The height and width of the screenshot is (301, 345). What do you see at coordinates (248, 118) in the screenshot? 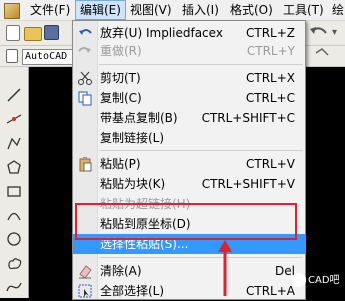
I see `menu-item-shortcut: CTRL+SHIFT+C` at bounding box center [248, 118].